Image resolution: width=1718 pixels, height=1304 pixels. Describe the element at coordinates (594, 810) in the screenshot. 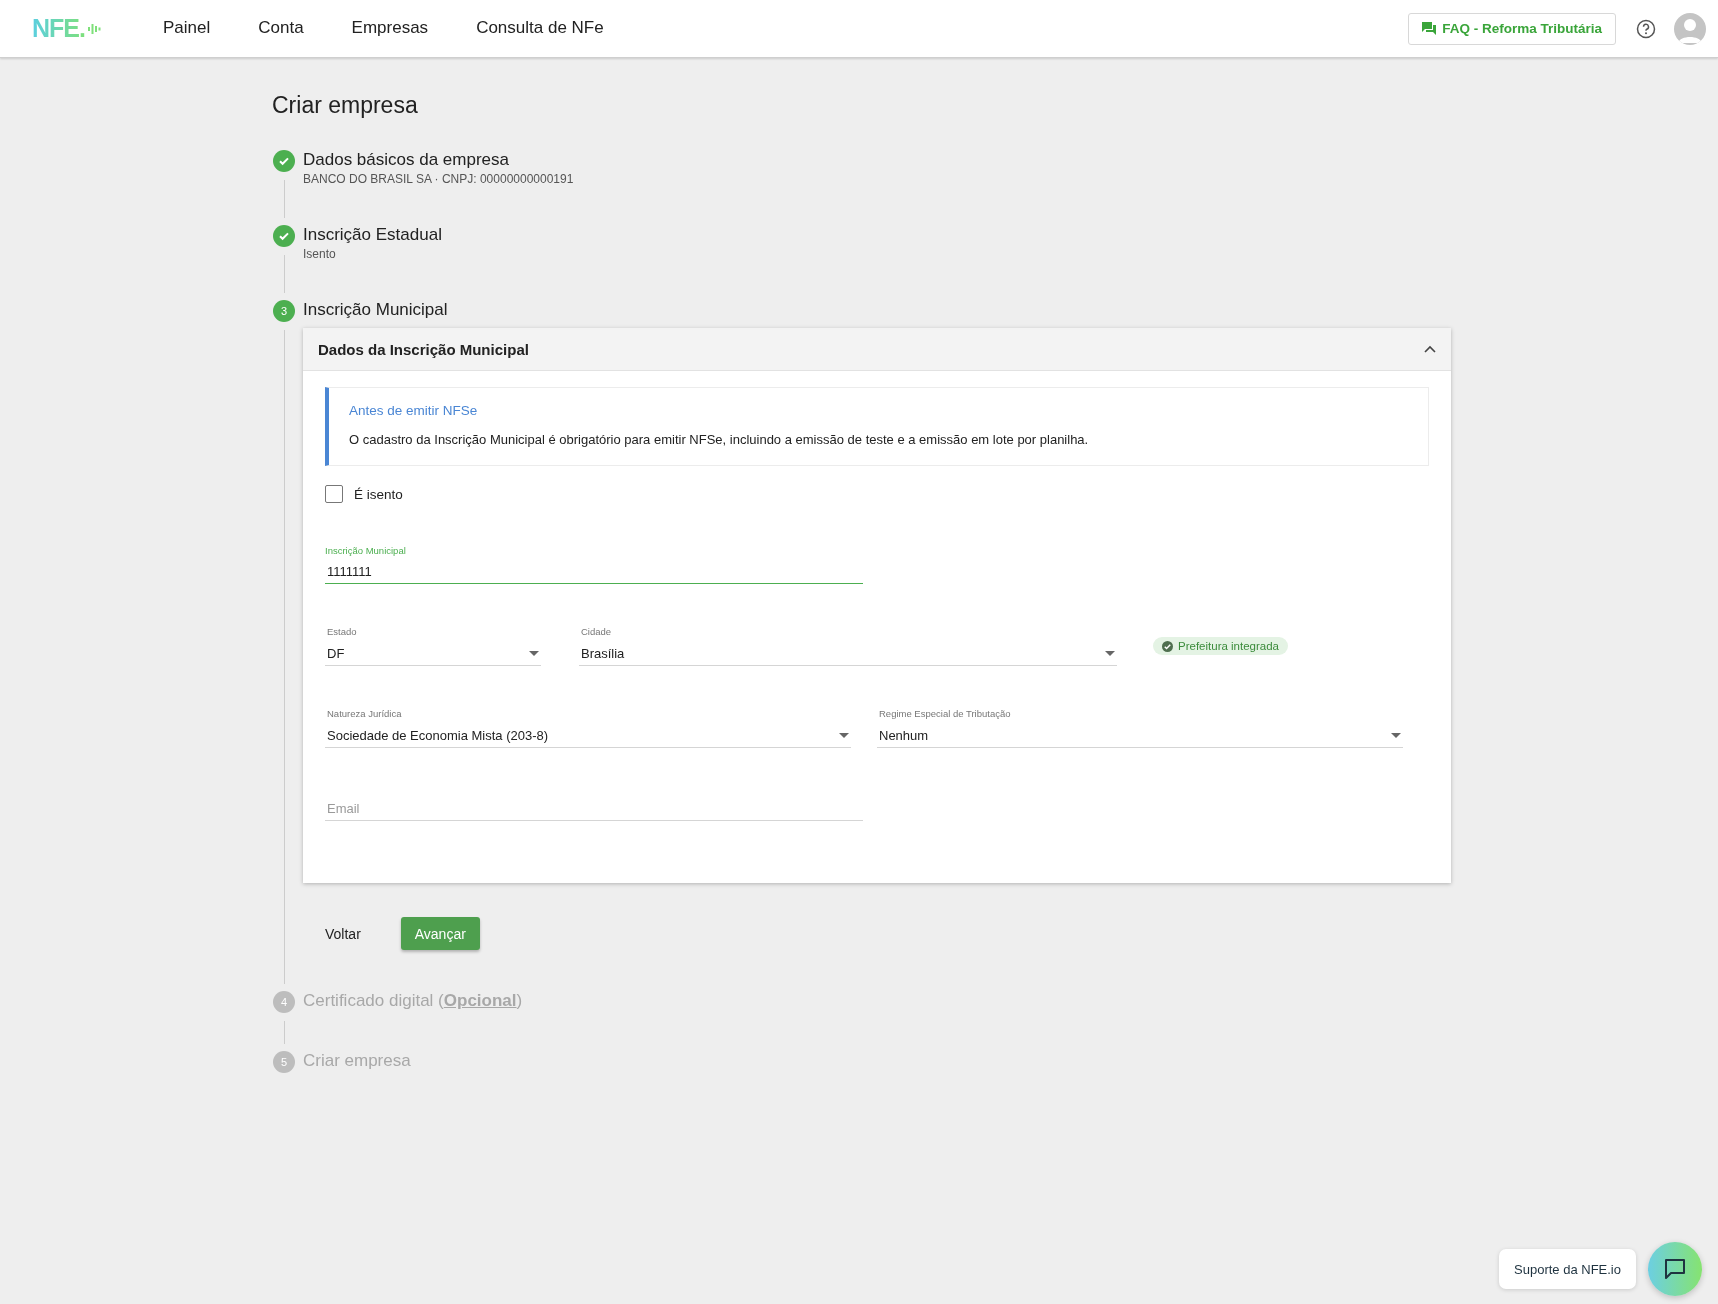

I see `text-input-field: Email` at that location.